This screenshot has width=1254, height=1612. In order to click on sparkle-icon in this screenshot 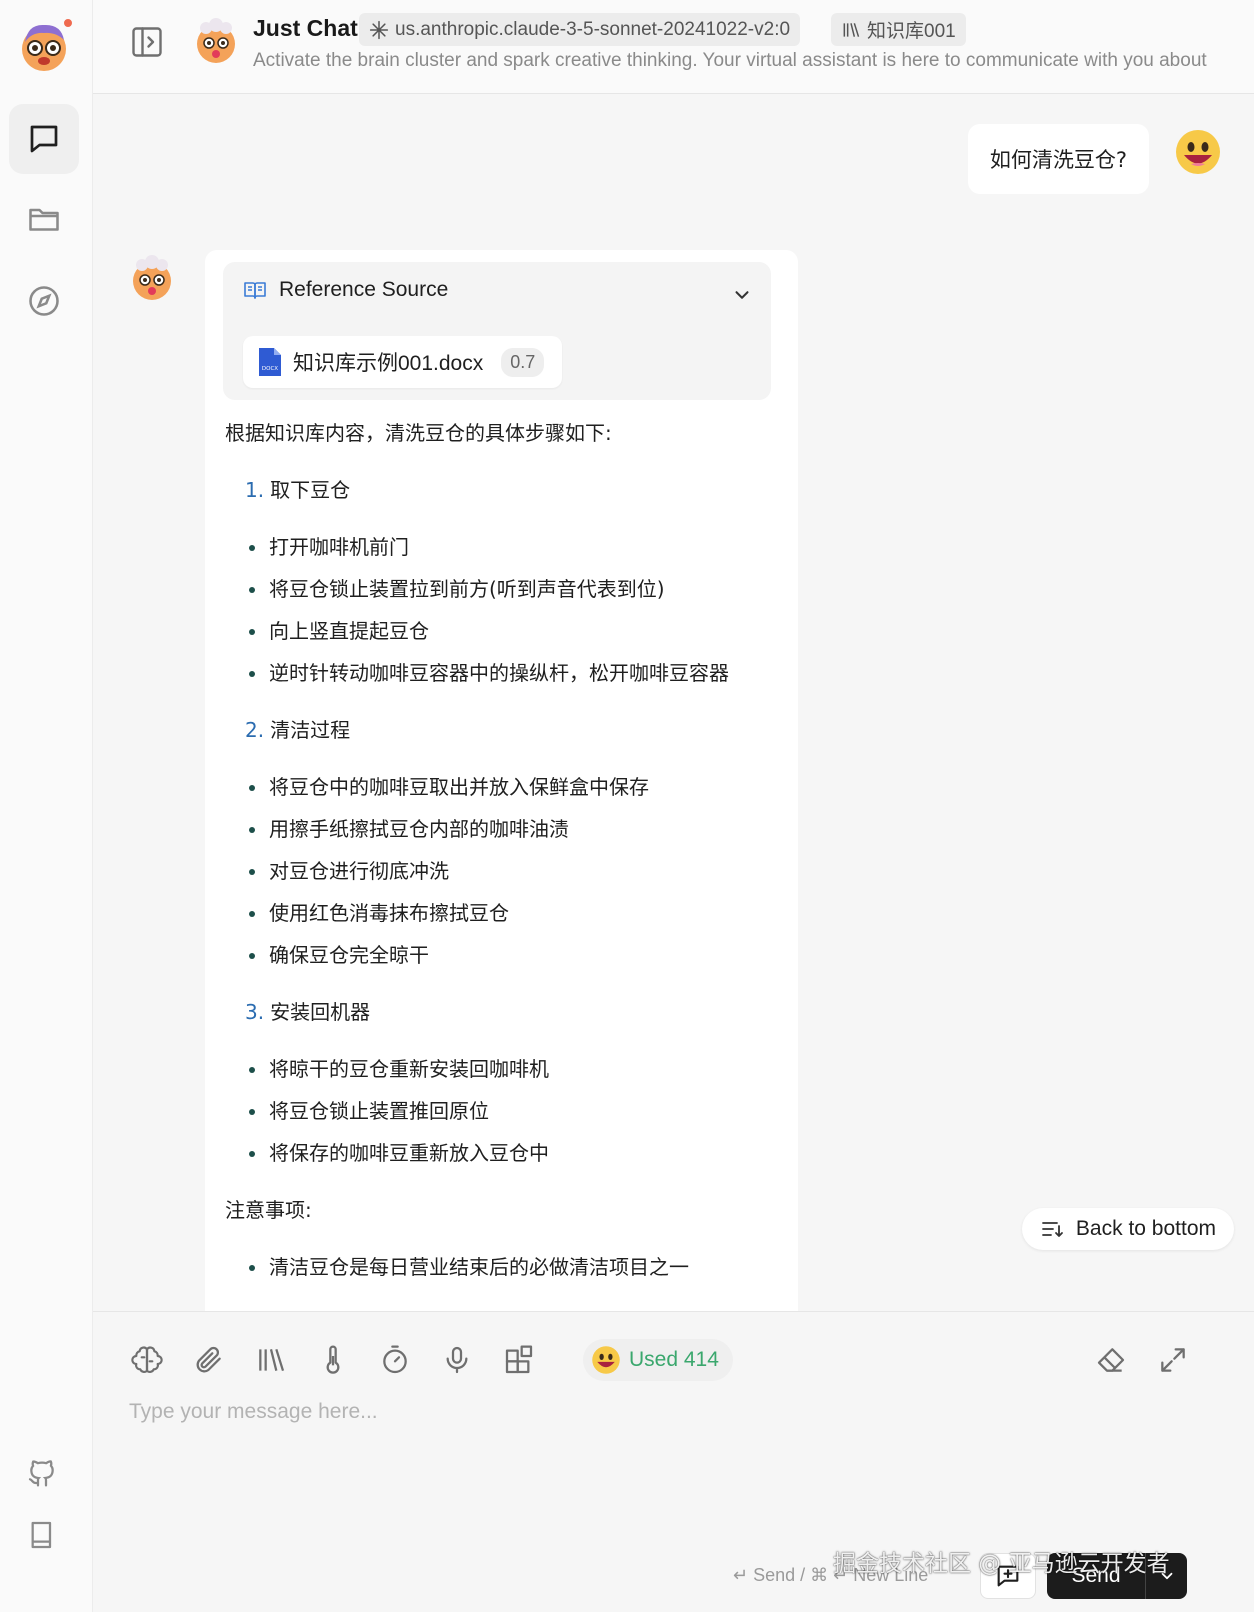, I will do `click(379, 29)`.